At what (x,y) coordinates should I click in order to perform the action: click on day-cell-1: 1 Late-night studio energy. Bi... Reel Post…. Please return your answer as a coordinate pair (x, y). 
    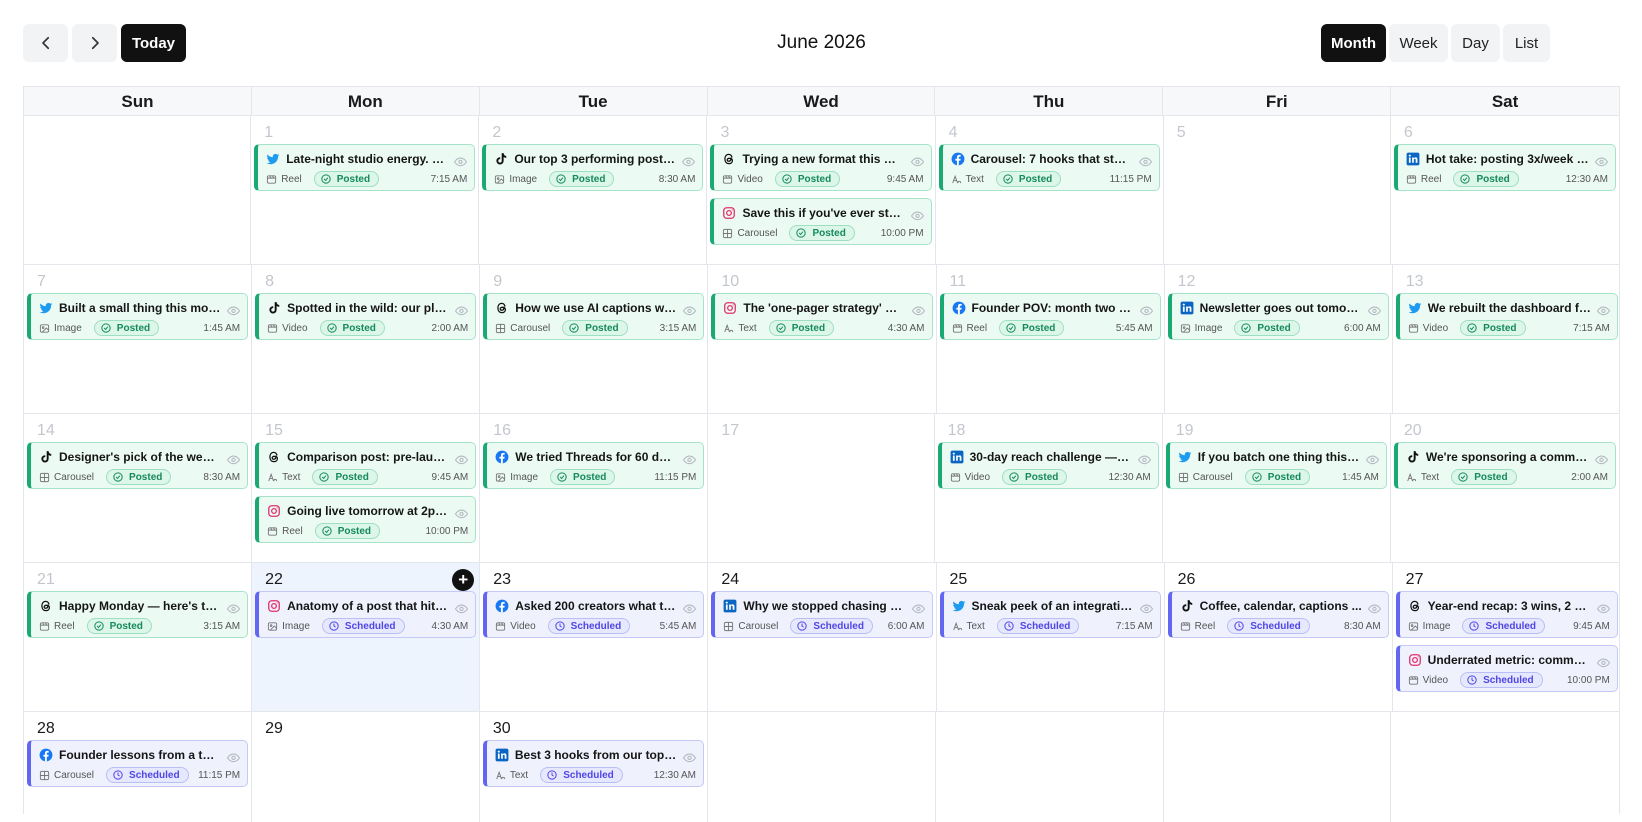
    Looking at the image, I should click on (365, 190).